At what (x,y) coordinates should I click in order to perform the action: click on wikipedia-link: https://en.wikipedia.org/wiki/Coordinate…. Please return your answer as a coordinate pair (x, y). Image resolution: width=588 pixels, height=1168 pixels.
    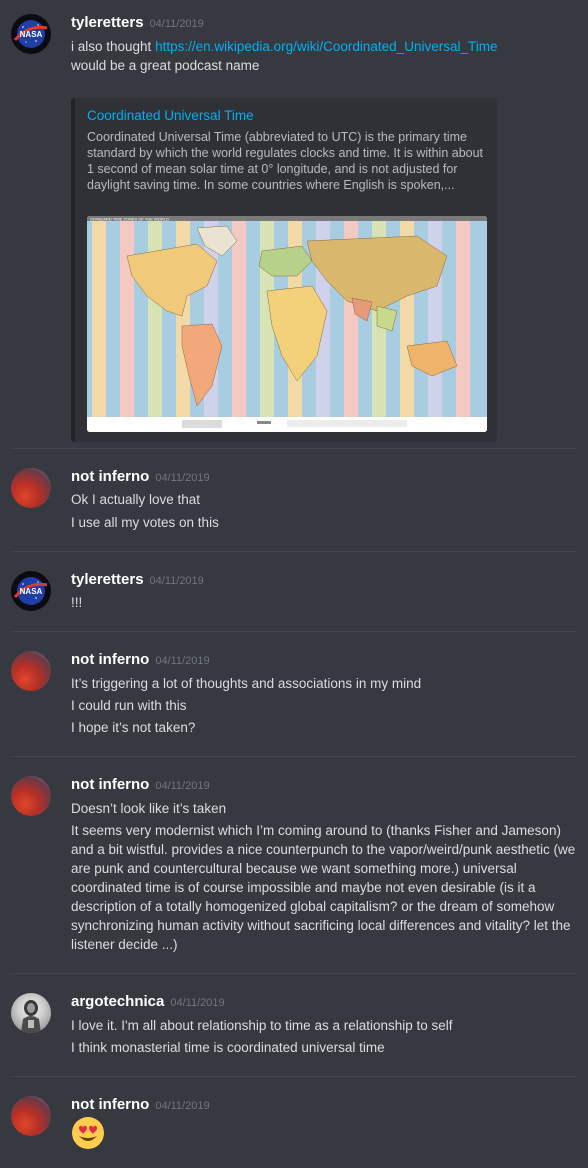
    Looking at the image, I should click on (326, 46).